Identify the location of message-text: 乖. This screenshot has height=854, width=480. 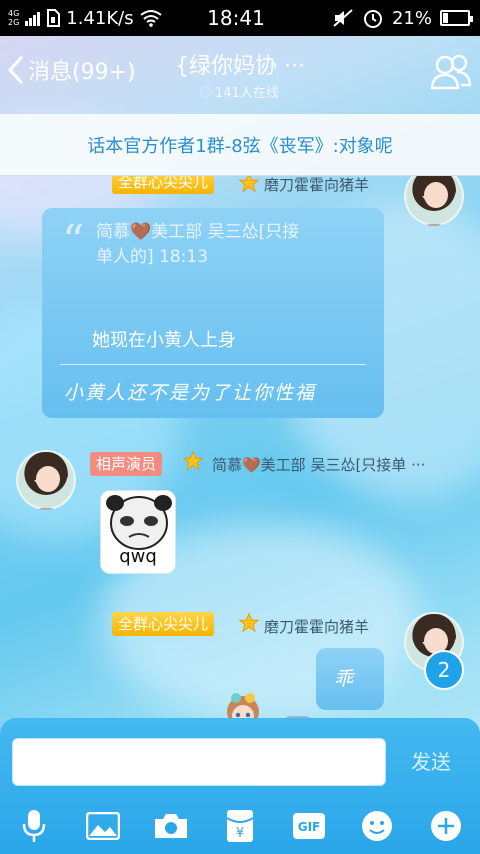
(345, 679).